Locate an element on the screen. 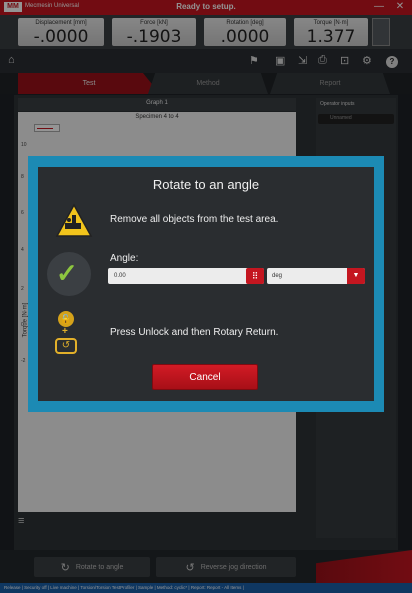 This screenshot has height=593, width=412. angle-input: 0.00 is located at coordinates (186, 276).